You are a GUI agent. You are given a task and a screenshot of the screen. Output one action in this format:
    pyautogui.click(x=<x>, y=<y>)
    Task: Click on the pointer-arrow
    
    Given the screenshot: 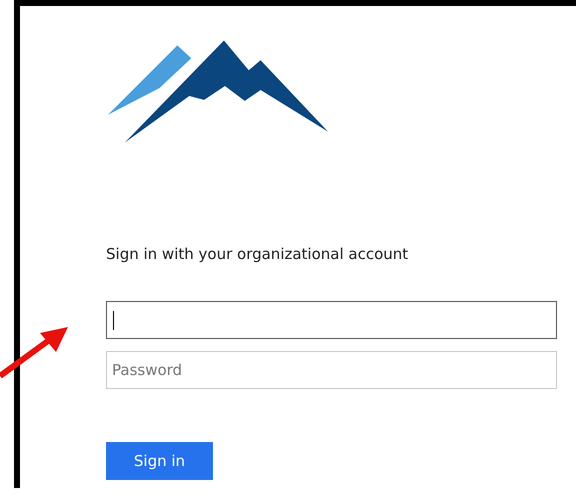 What is the action you would take?
    pyautogui.click(x=35, y=352)
    